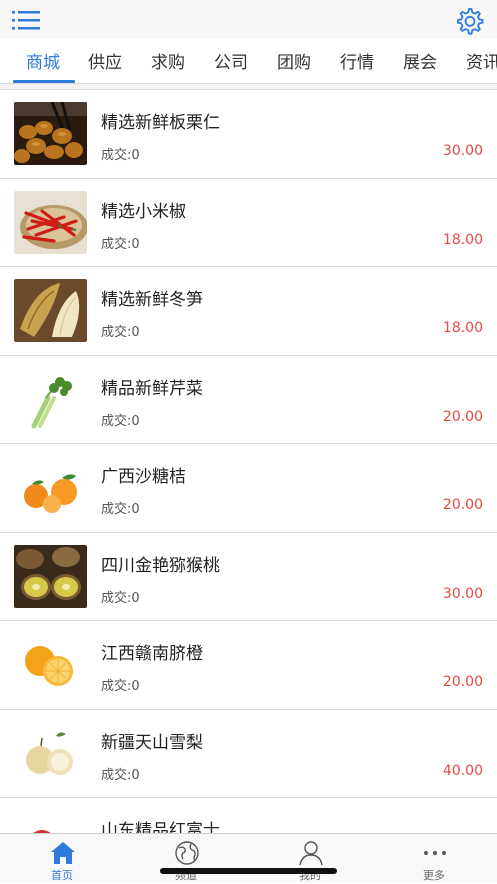 This screenshot has height=884, width=497. What do you see at coordinates (248, 19) in the screenshot?
I see `top-bar` at bounding box center [248, 19].